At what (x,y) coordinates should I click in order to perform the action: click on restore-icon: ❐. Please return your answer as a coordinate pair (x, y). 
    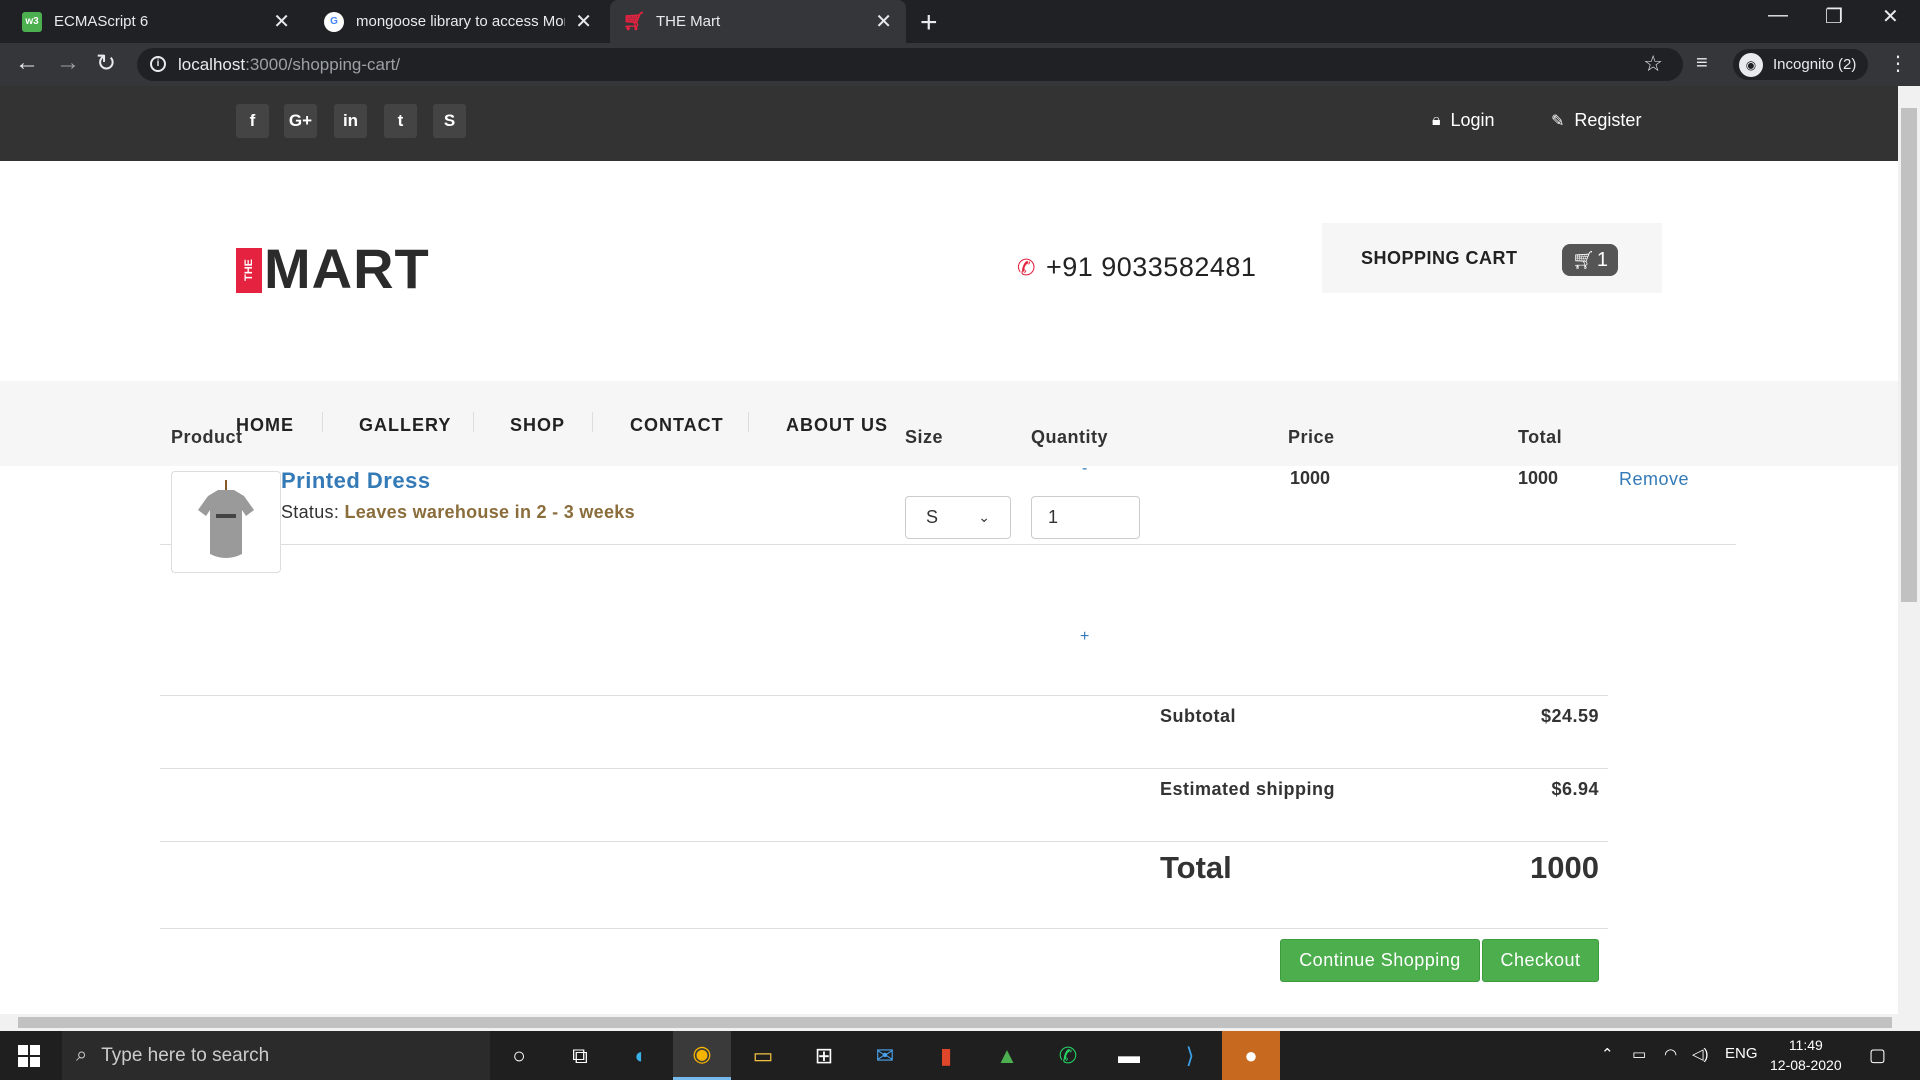
    Looking at the image, I should click on (1834, 16).